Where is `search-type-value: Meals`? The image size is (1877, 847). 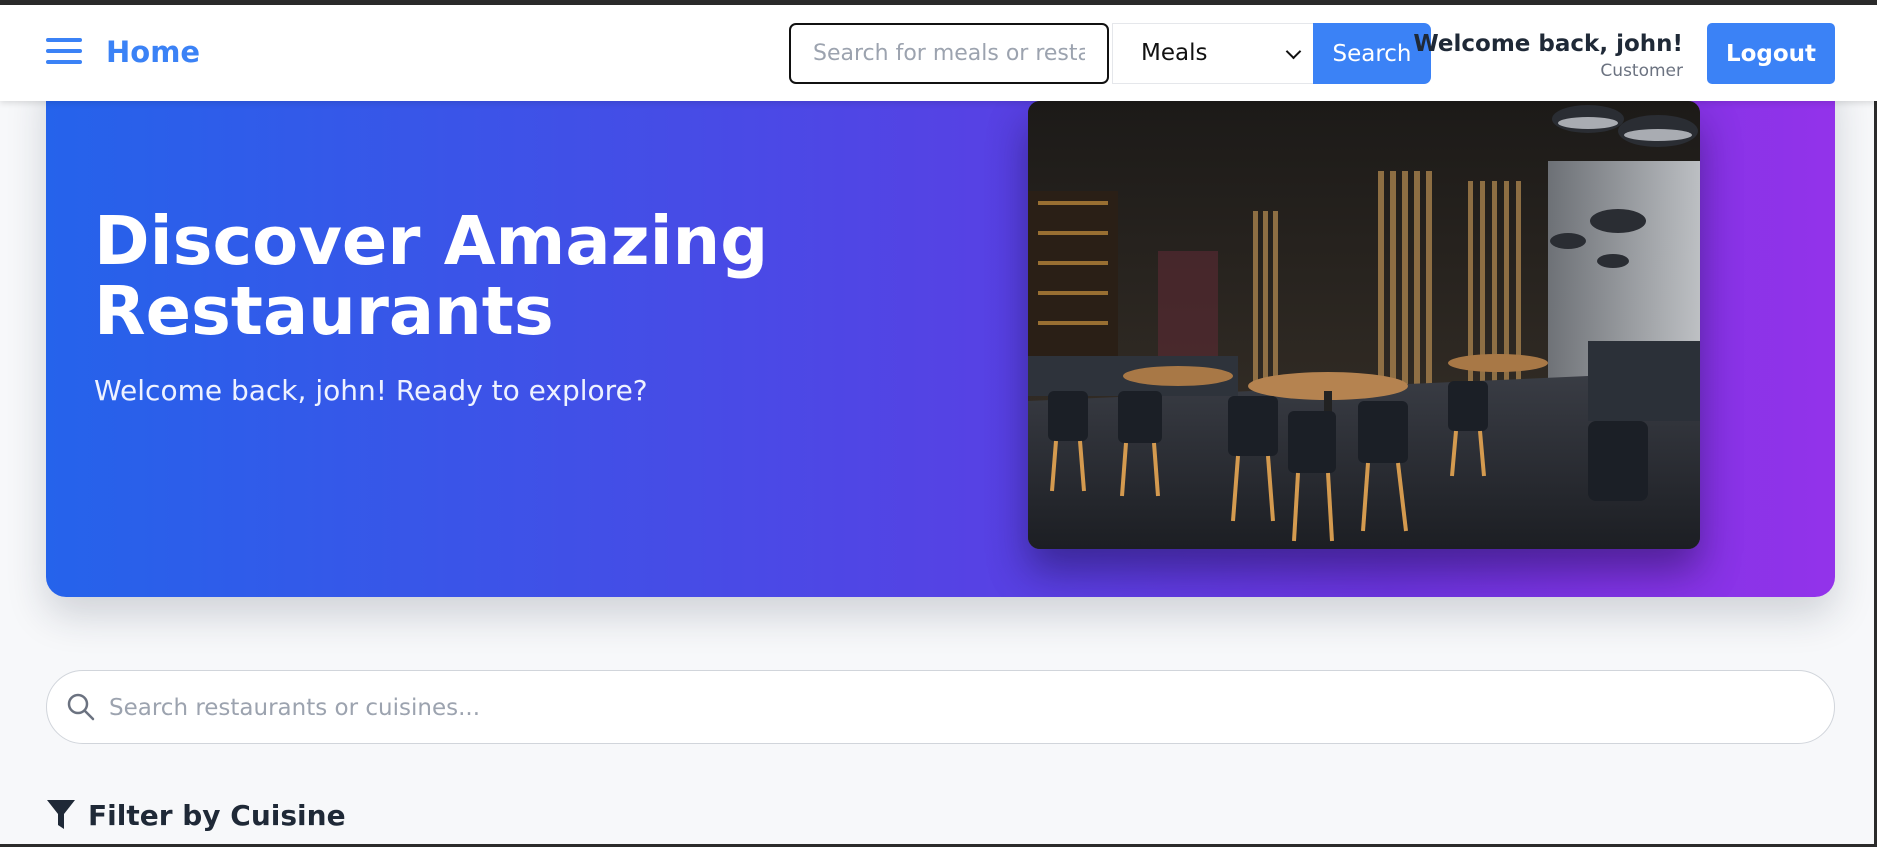 search-type-value: Meals is located at coordinates (1174, 53).